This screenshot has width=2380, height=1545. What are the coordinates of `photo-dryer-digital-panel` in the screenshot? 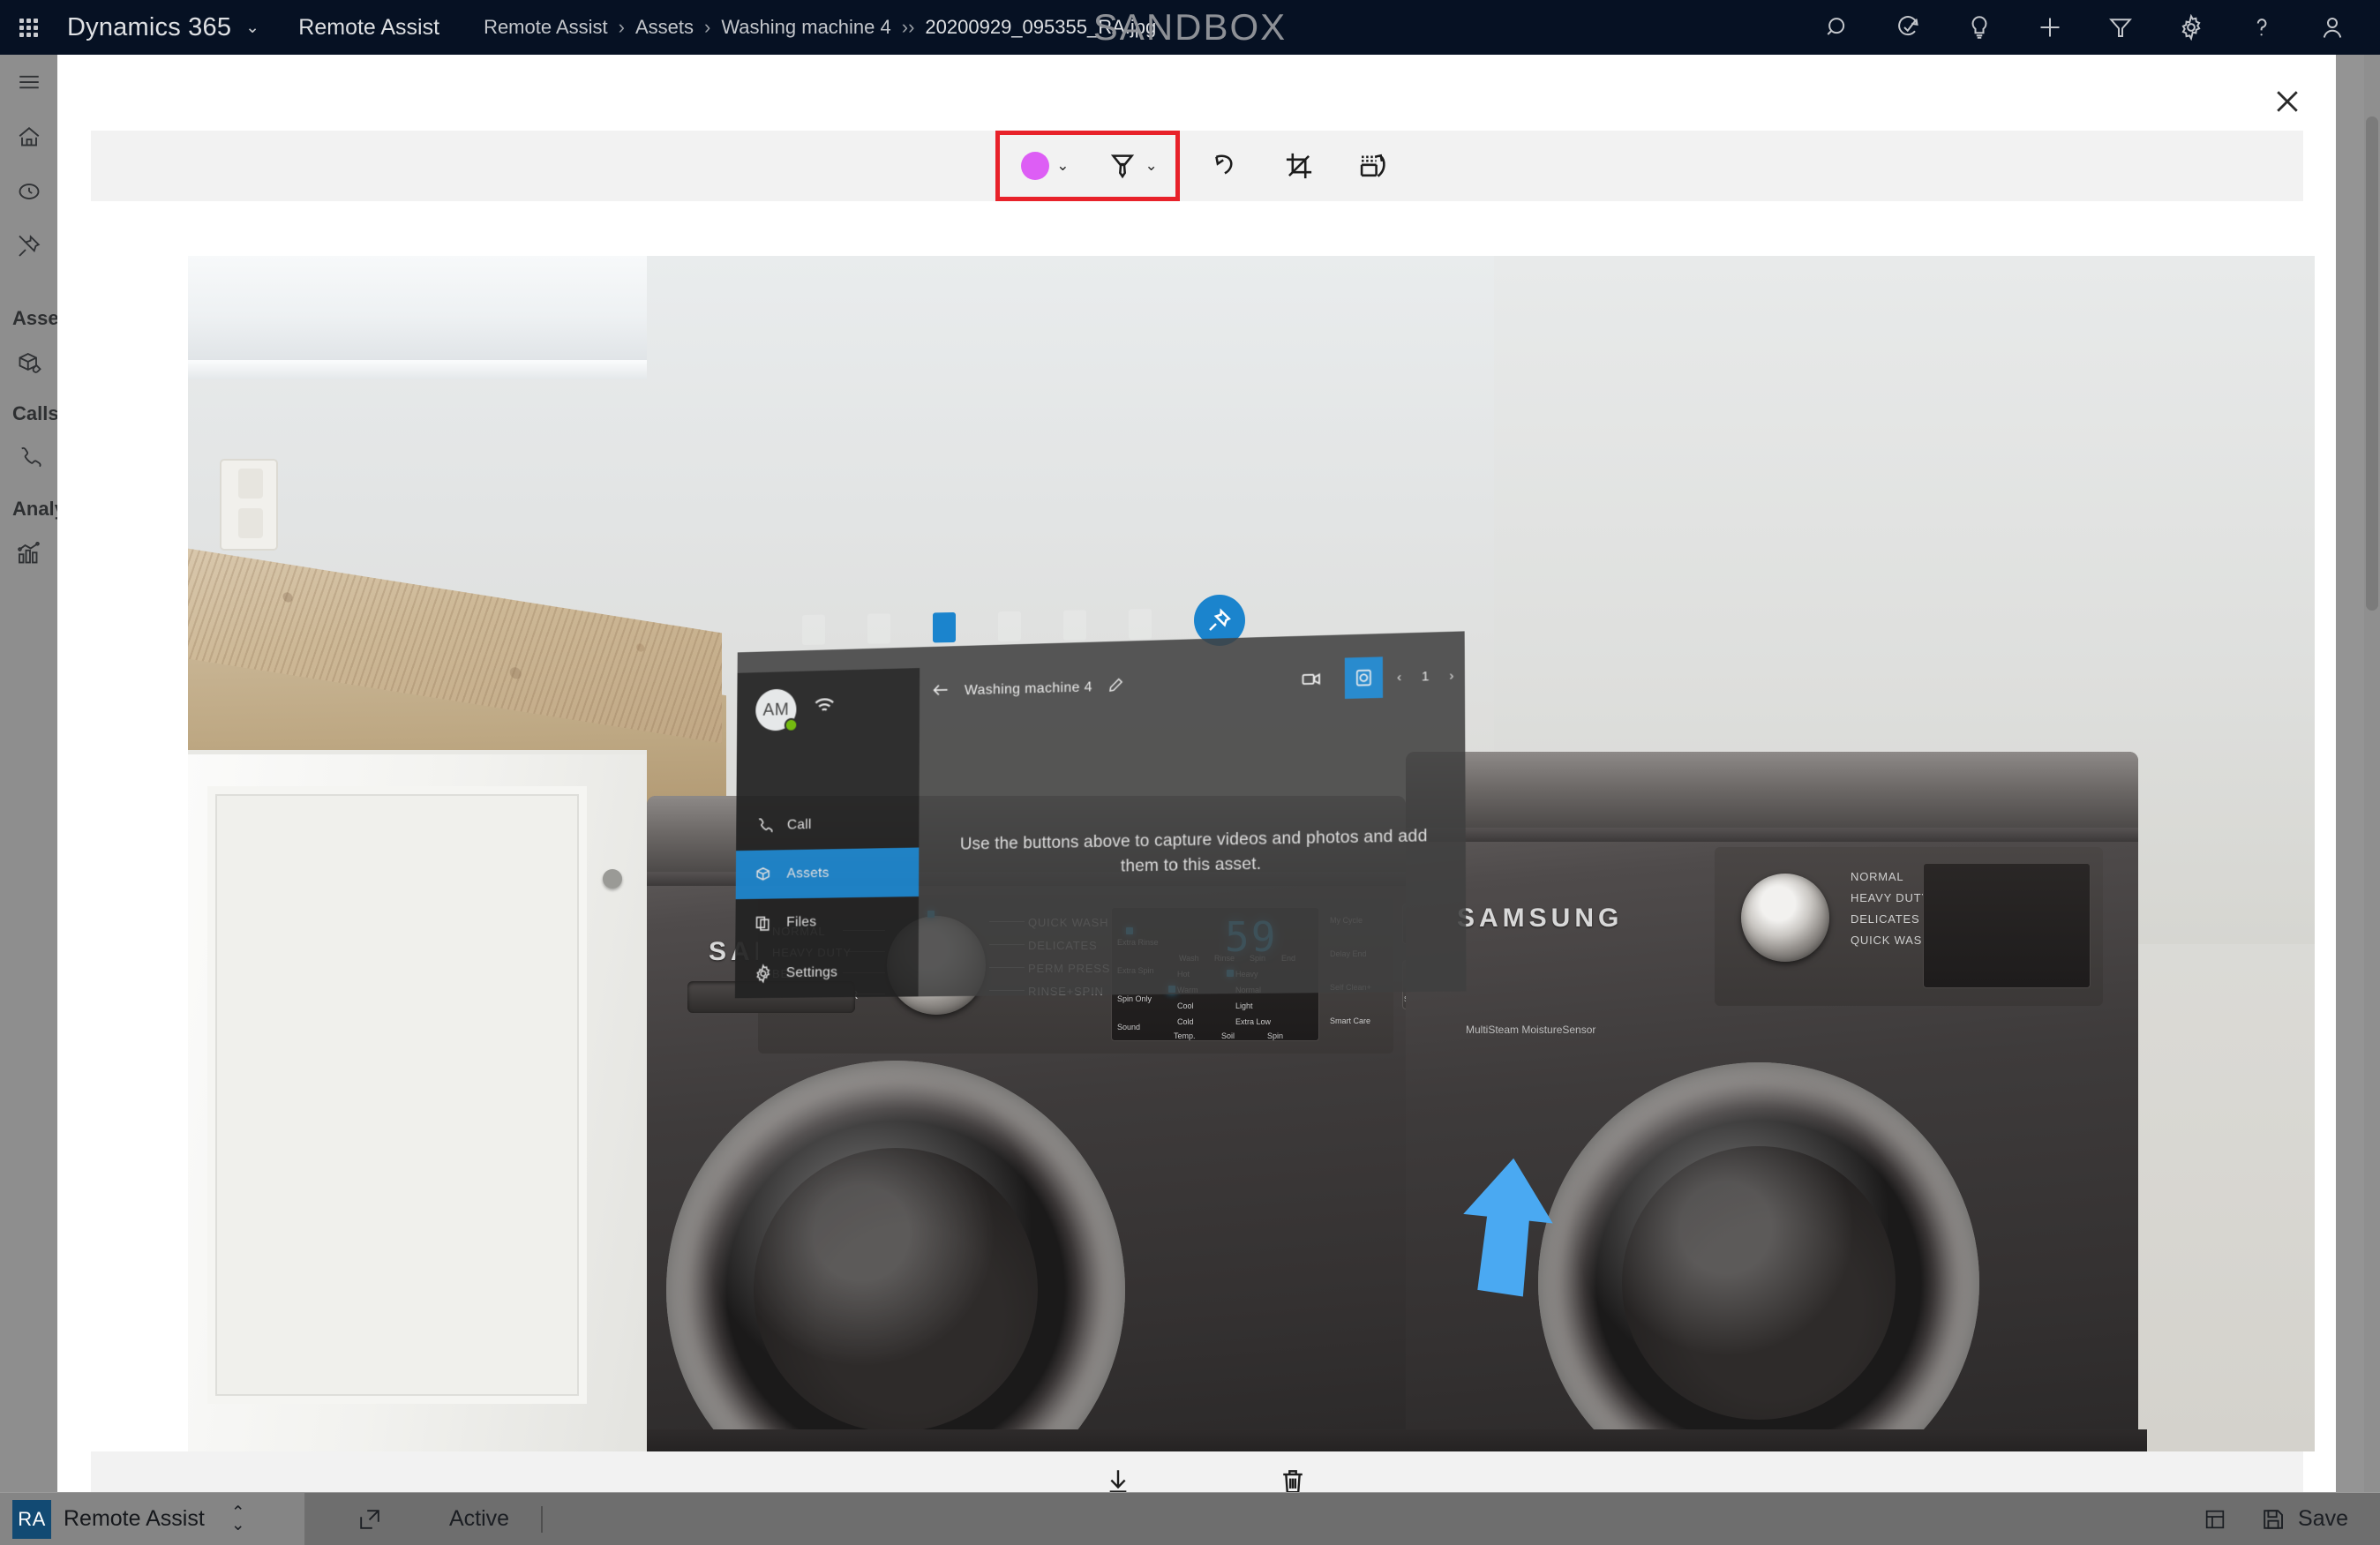 It's located at (2007, 925).